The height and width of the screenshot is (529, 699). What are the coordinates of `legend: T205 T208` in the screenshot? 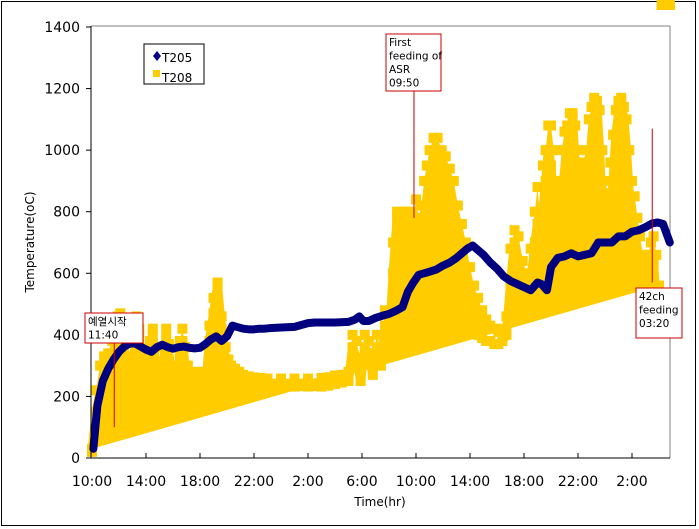 It's located at (174, 64).